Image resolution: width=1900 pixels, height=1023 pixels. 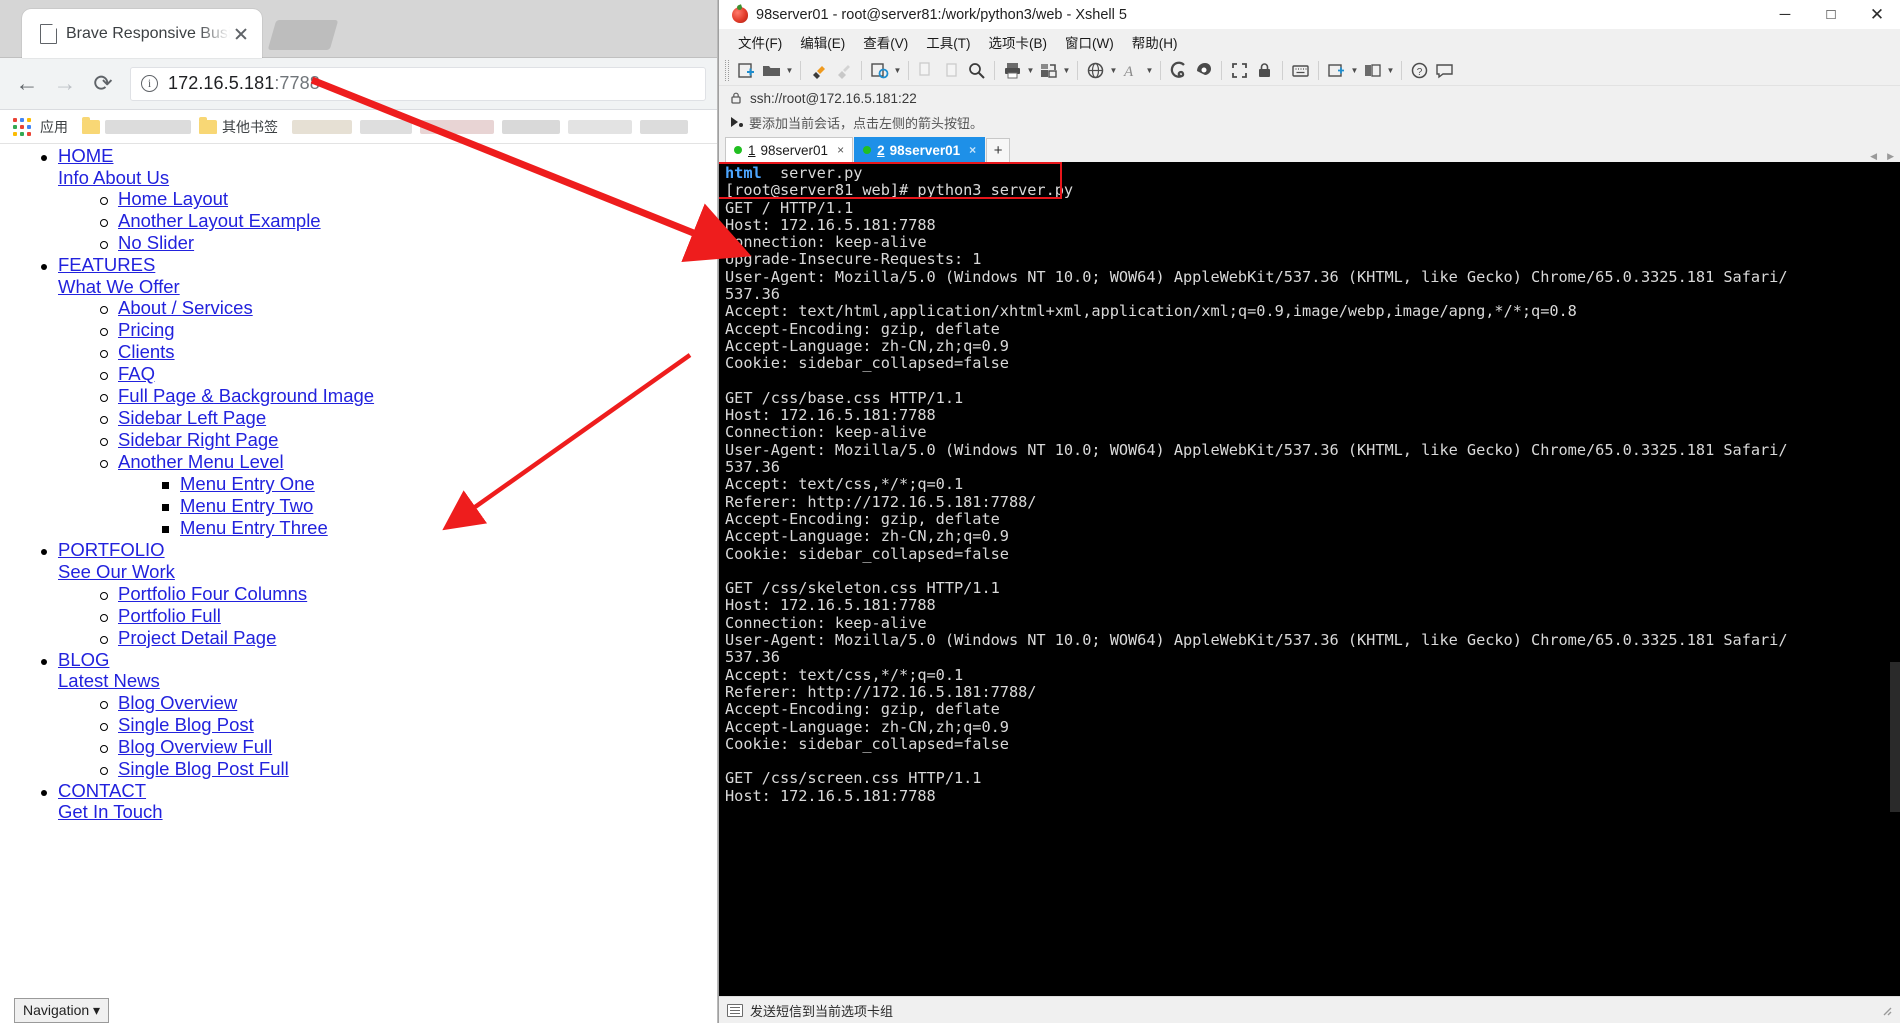 What do you see at coordinates (186, 725) in the screenshot?
I see `nav-link-3-1: Single Blog Post` at bounding box center [186, 725].